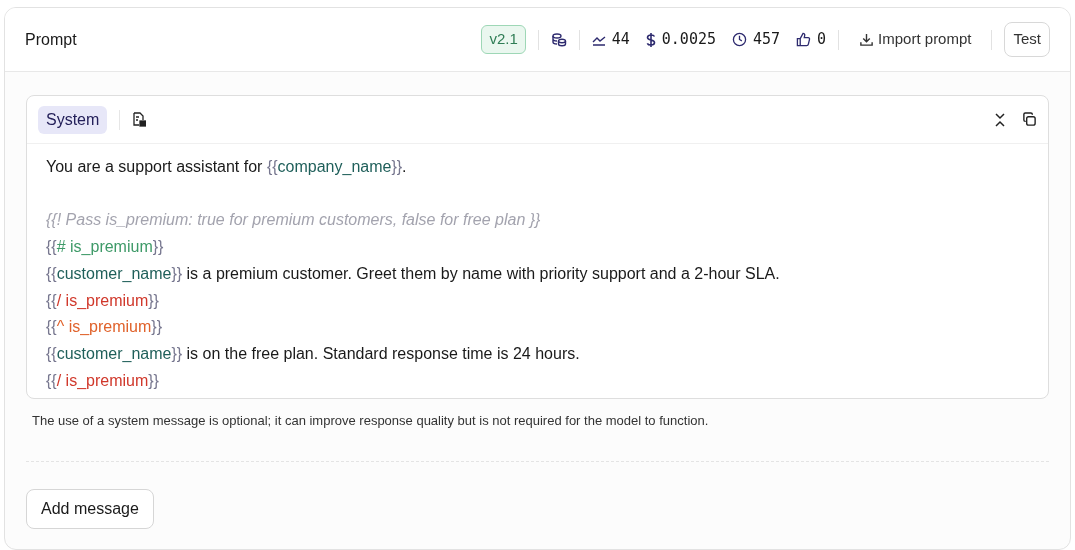  Describe the element at coordinates (767, 40) in the screenshot. I see `stat-value: 457` at that location.